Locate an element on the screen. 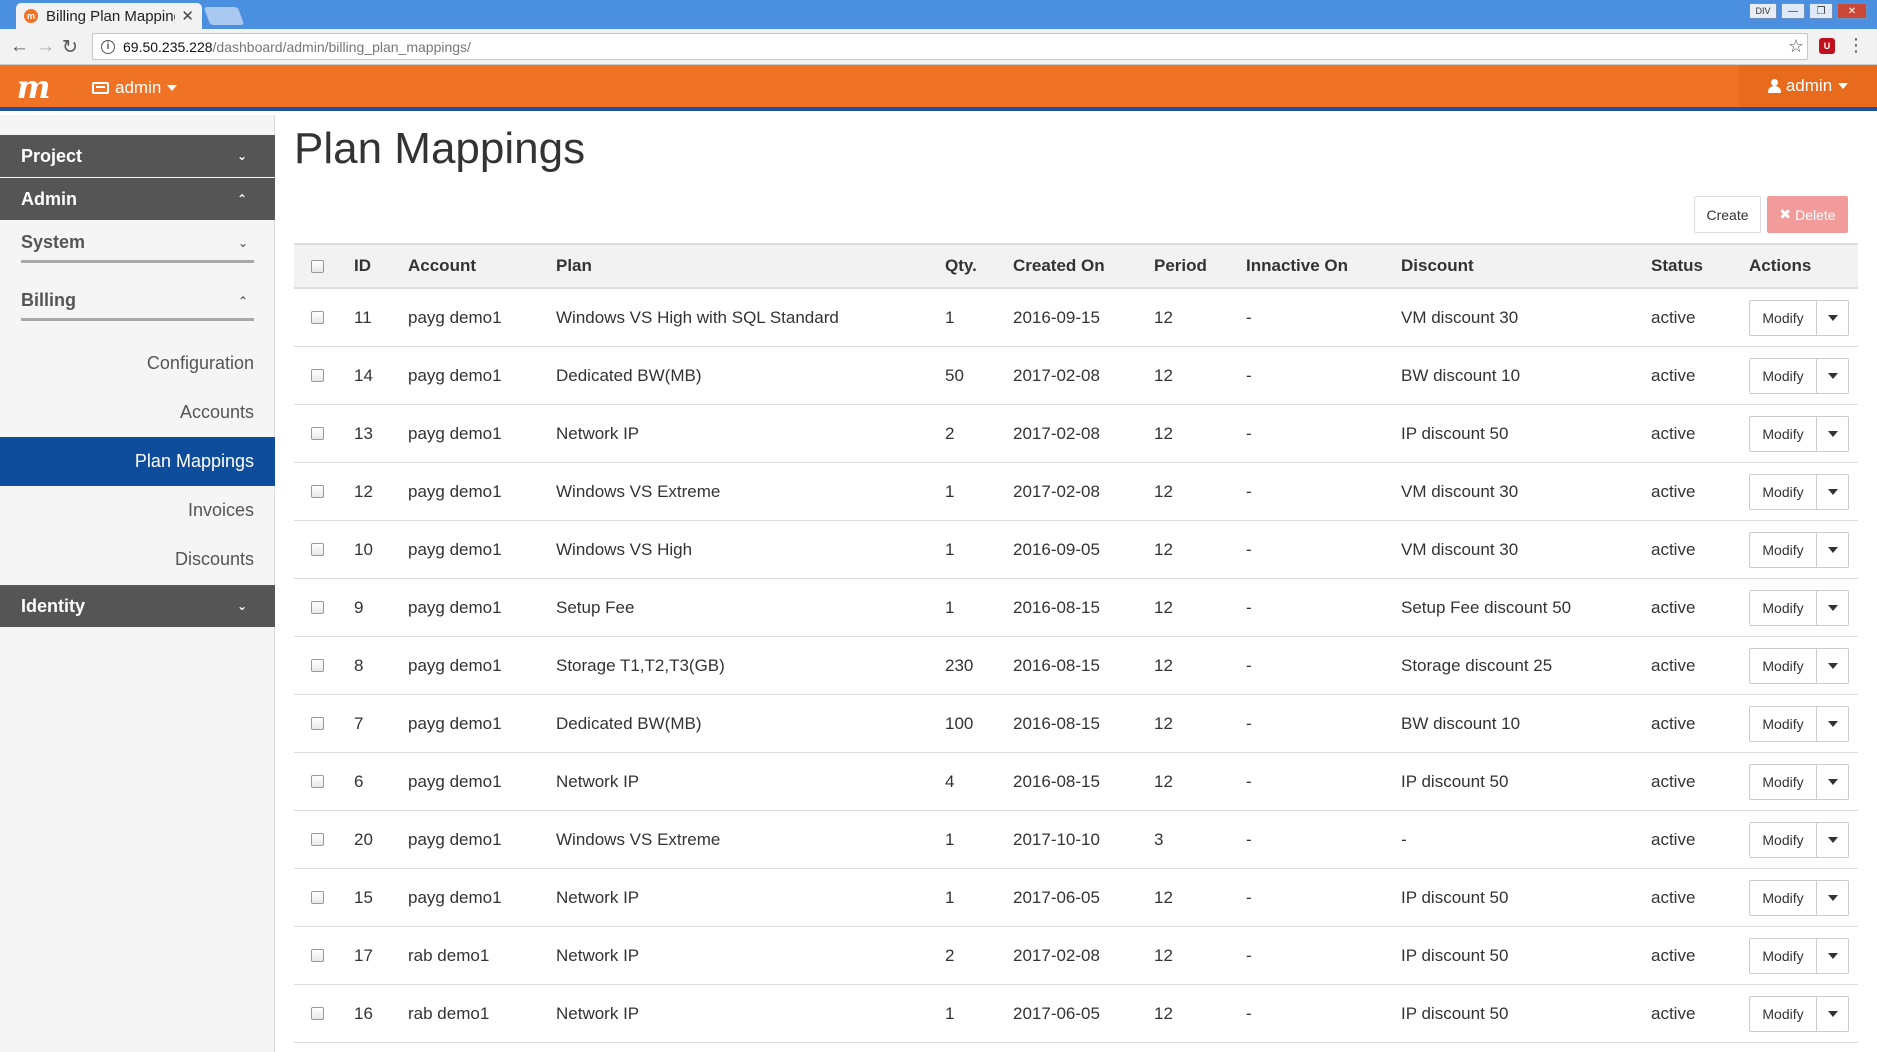 Image resolution: width=1877 pixels, height=1052 pixels. create-button: Create is located at coordinates (1727, 214).